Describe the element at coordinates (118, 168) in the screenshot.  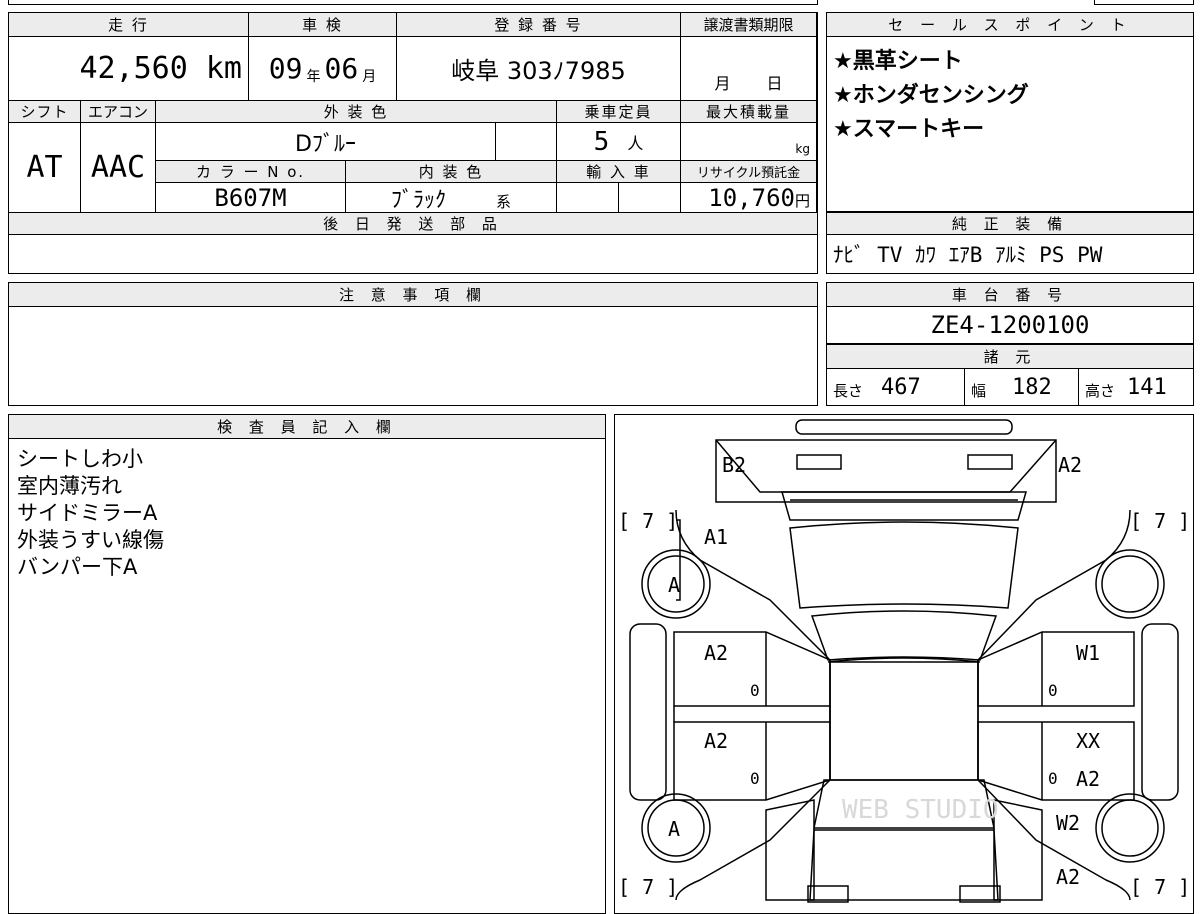
I see `aircon-value: AAC` at that location.